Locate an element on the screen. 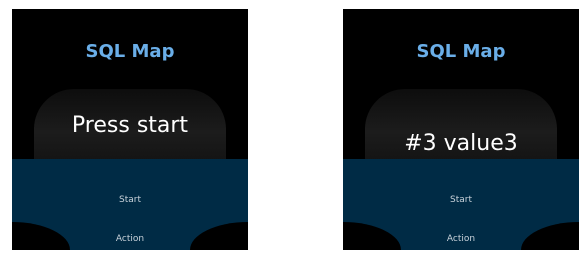  value-text: #3 value3 is located at coordinates (461, 143).